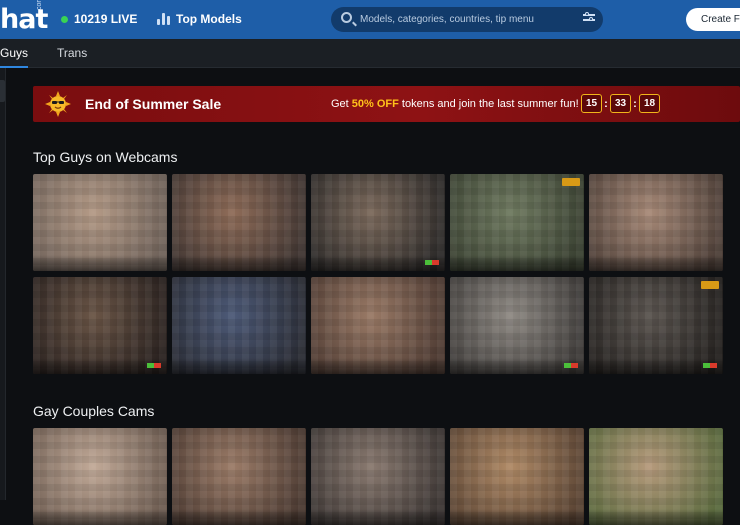 The width and height of the screenshot is (740, 525). Describe the element at coordinates (58, 104) in the screenshot. I see `sun-sunglasses-icon` at that location.